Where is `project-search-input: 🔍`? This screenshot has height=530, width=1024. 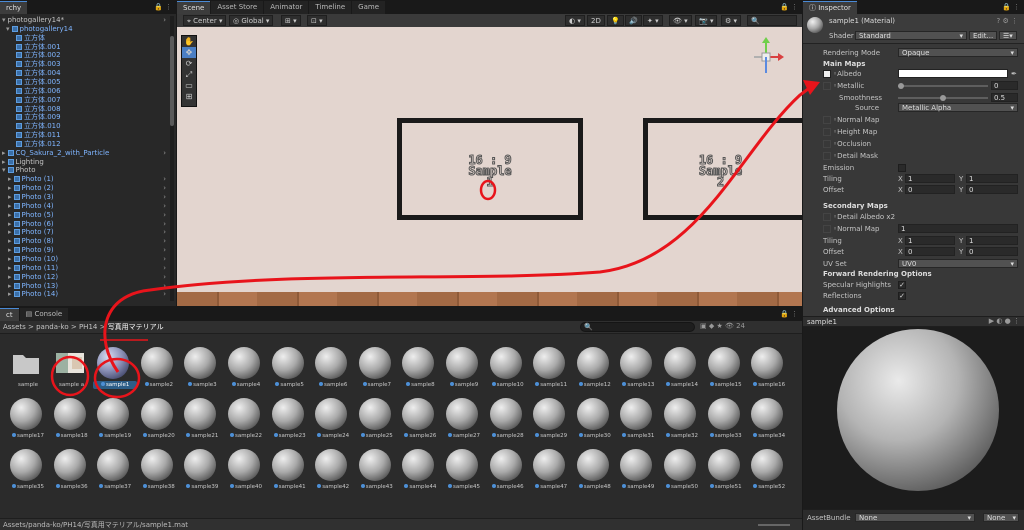
project-search-input: 🔍 is located at coordinates (637, 327).